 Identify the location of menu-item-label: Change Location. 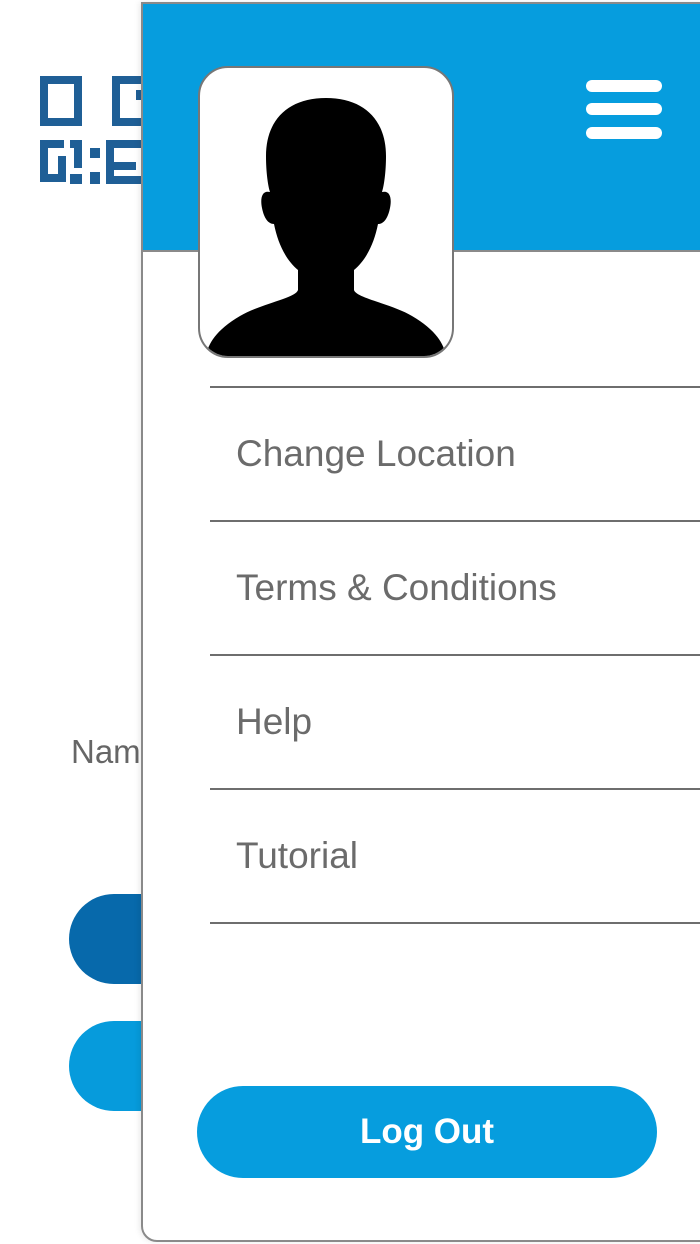
(376, 453).